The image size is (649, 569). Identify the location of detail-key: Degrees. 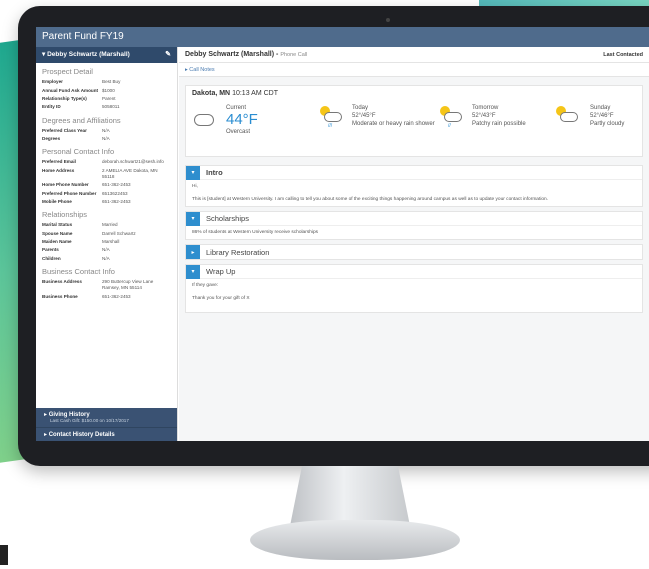
(51, 139).